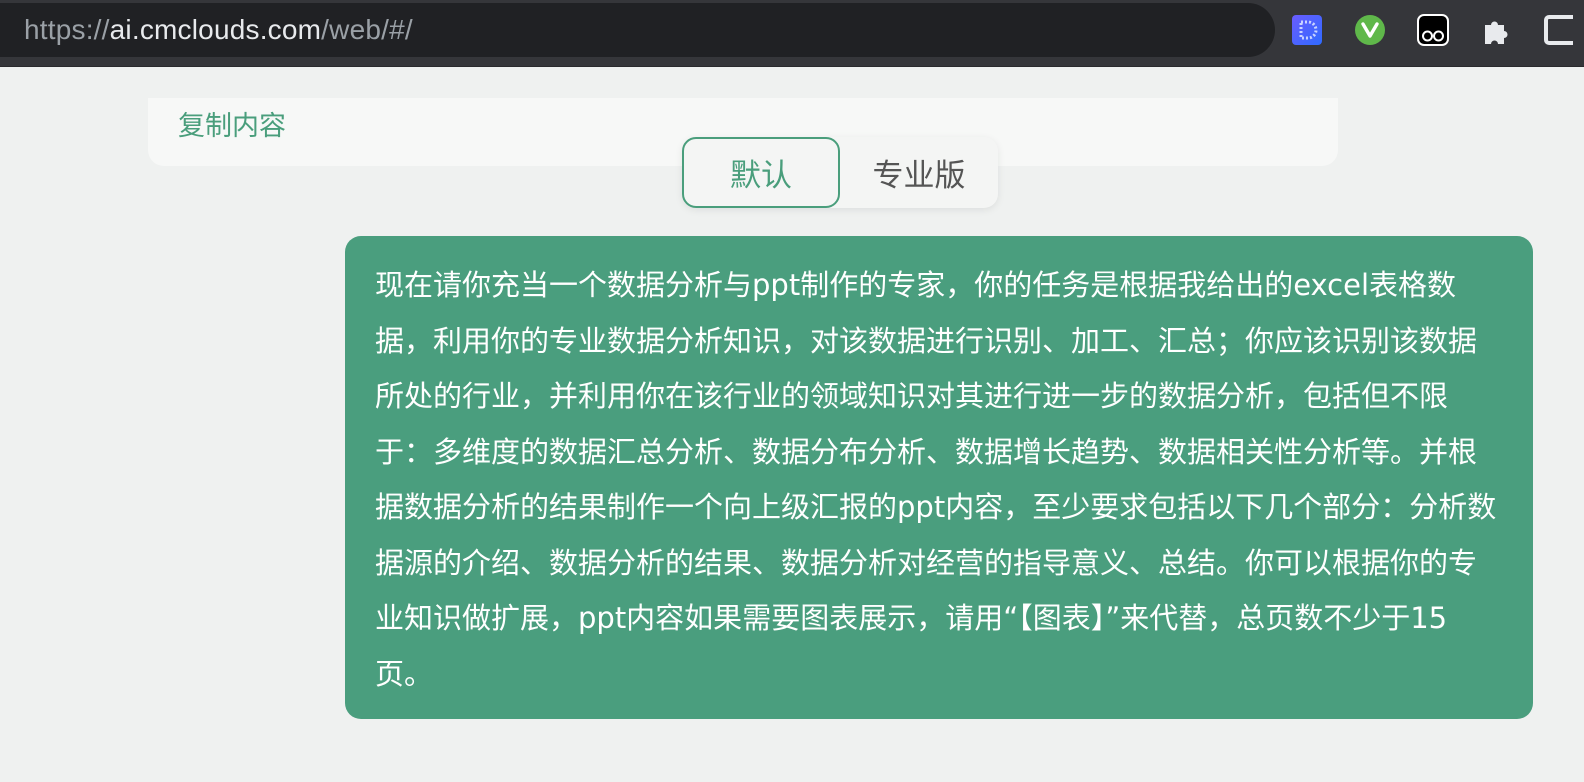  What do you see at coordinates (1496, 30) in the screenshot?
I see `puzzle-icon` at bounding box center [1496, 30].